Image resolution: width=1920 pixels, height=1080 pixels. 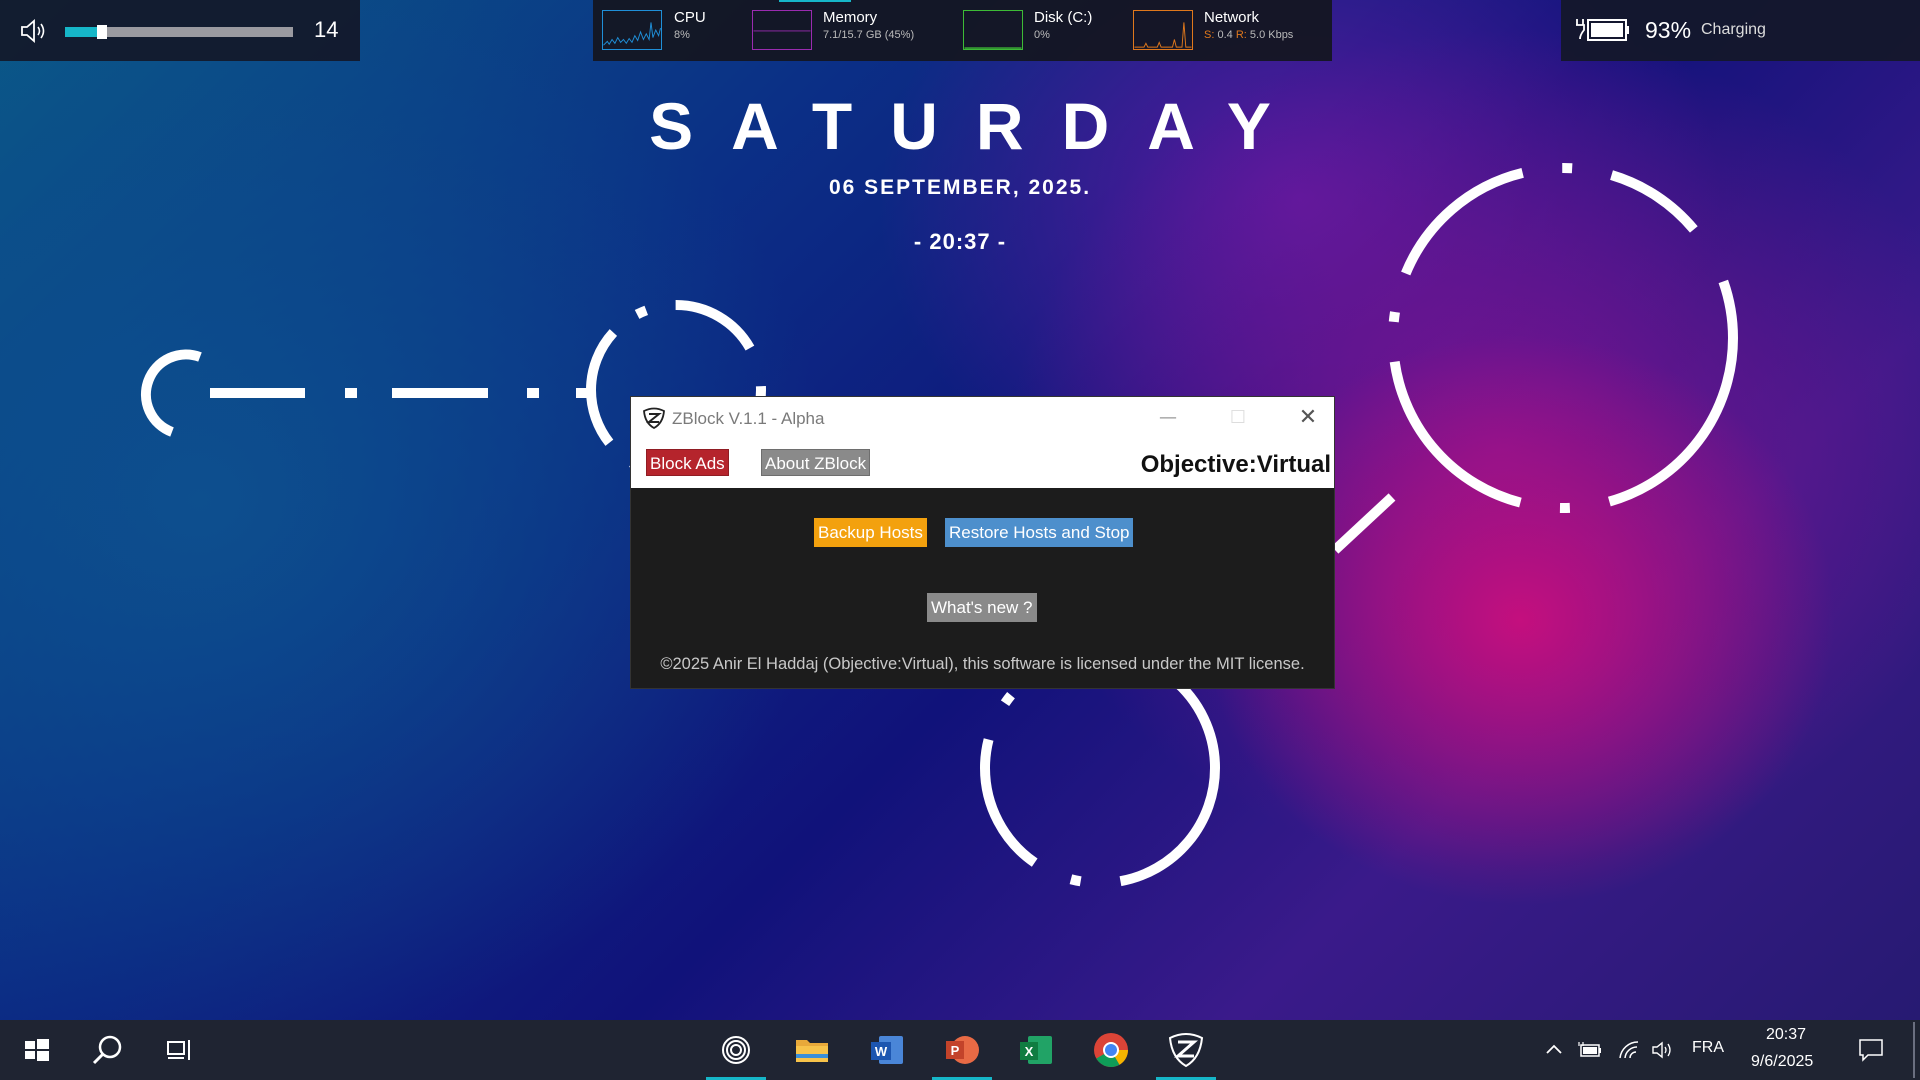 I want to click on disk-title: Disk (C:), so click(x=1063, y=17).